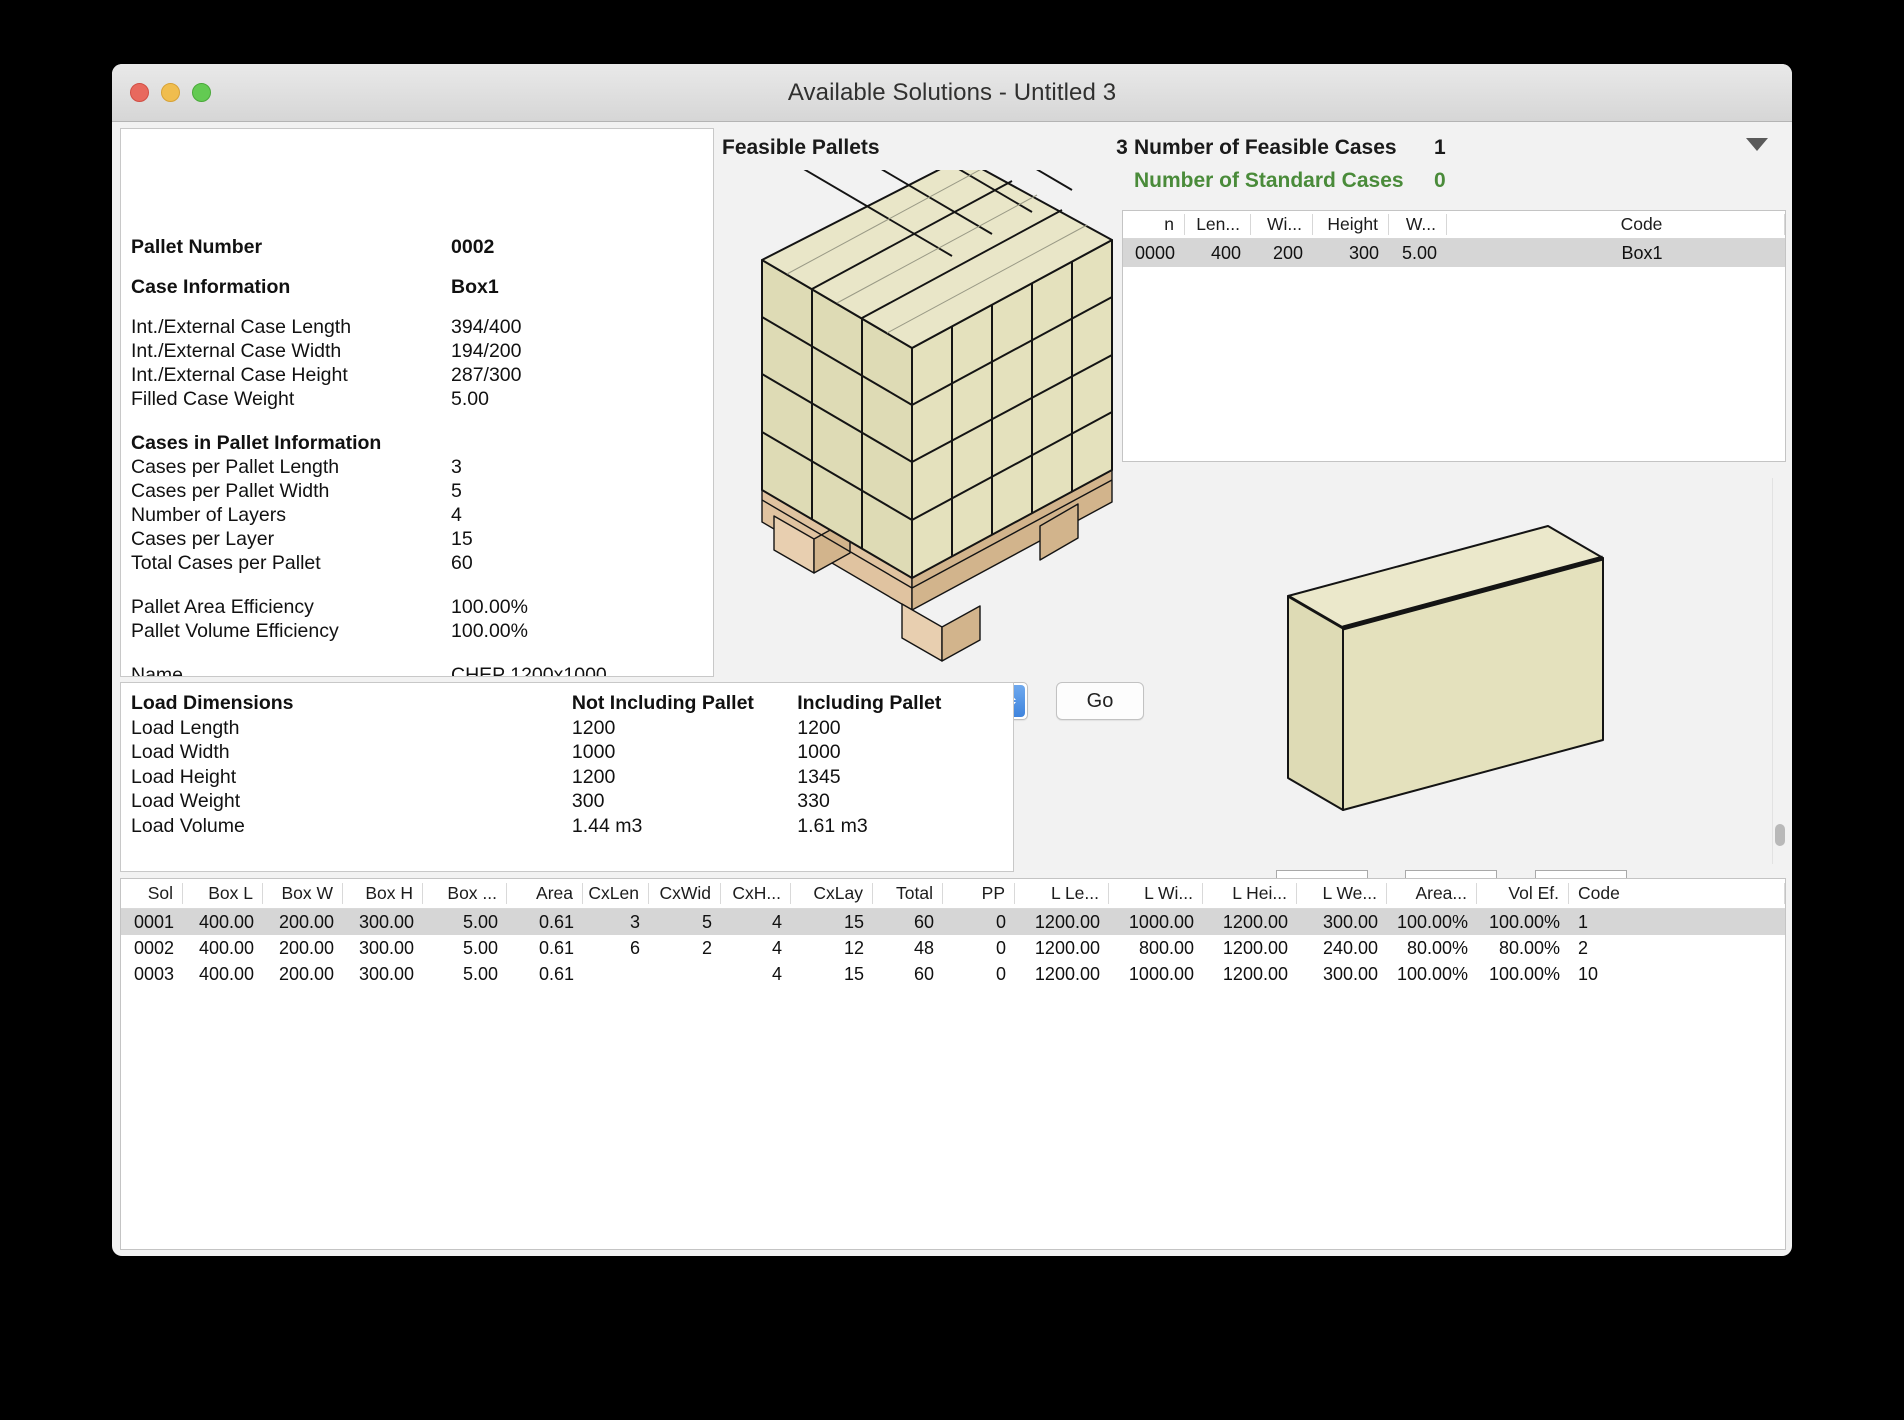  I want to click on solutions-header-cell: Box H, so click(383, 893).